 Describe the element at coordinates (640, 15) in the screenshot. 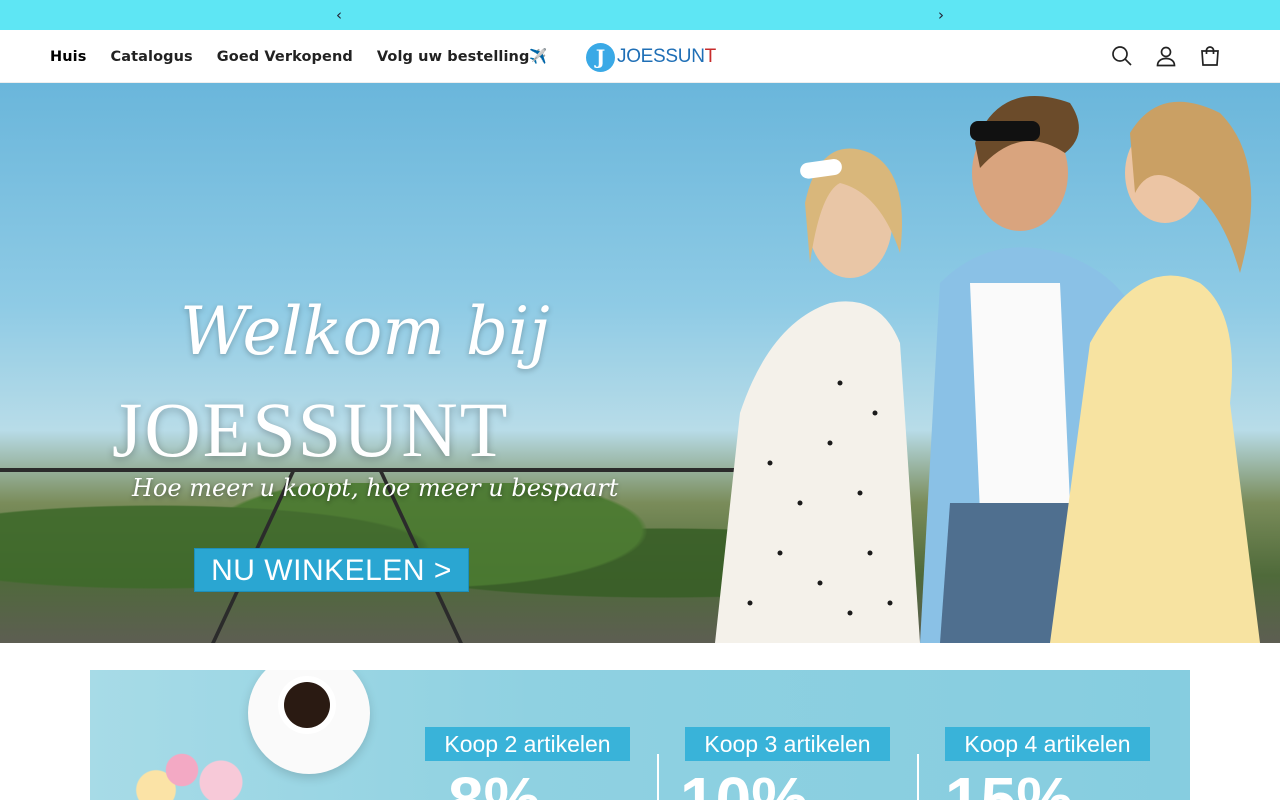

I see `announcement-bar: ‹ ›` at that location.